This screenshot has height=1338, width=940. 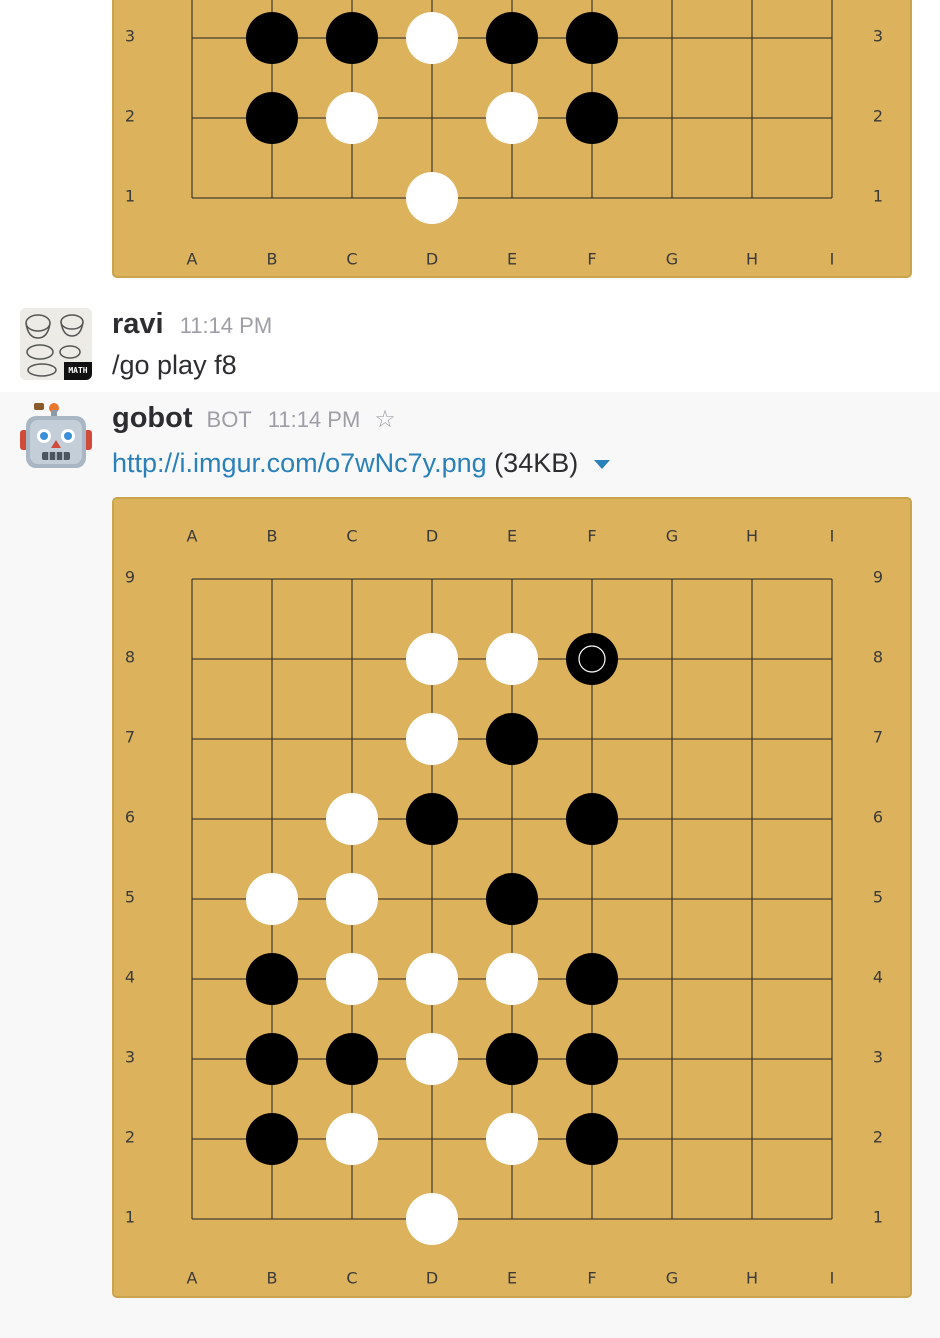 What do you see at coordinates (601, 465) in the screenshot?
I see `caret-down-icon` at bounding box center [601, 465].